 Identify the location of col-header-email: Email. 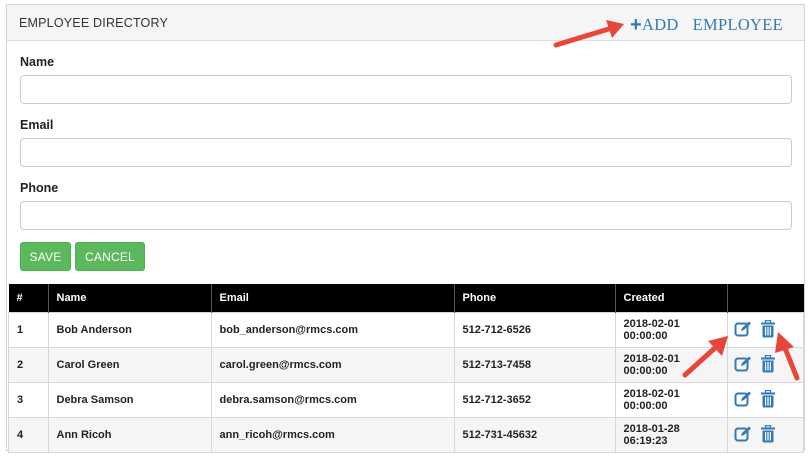
(333, 298).